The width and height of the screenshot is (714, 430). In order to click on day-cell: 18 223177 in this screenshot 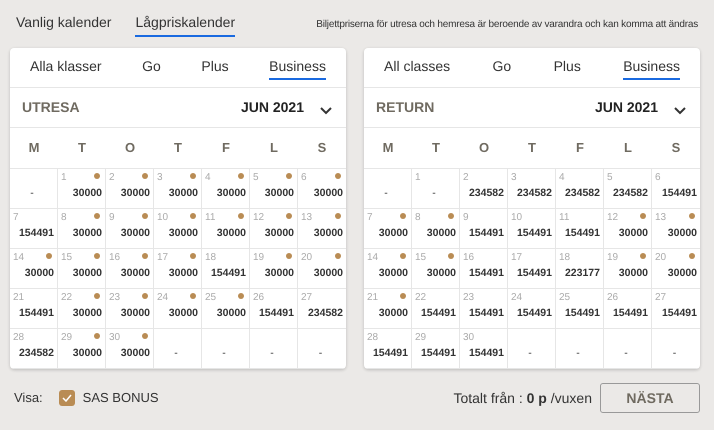, I will do `click(580, 269)`.